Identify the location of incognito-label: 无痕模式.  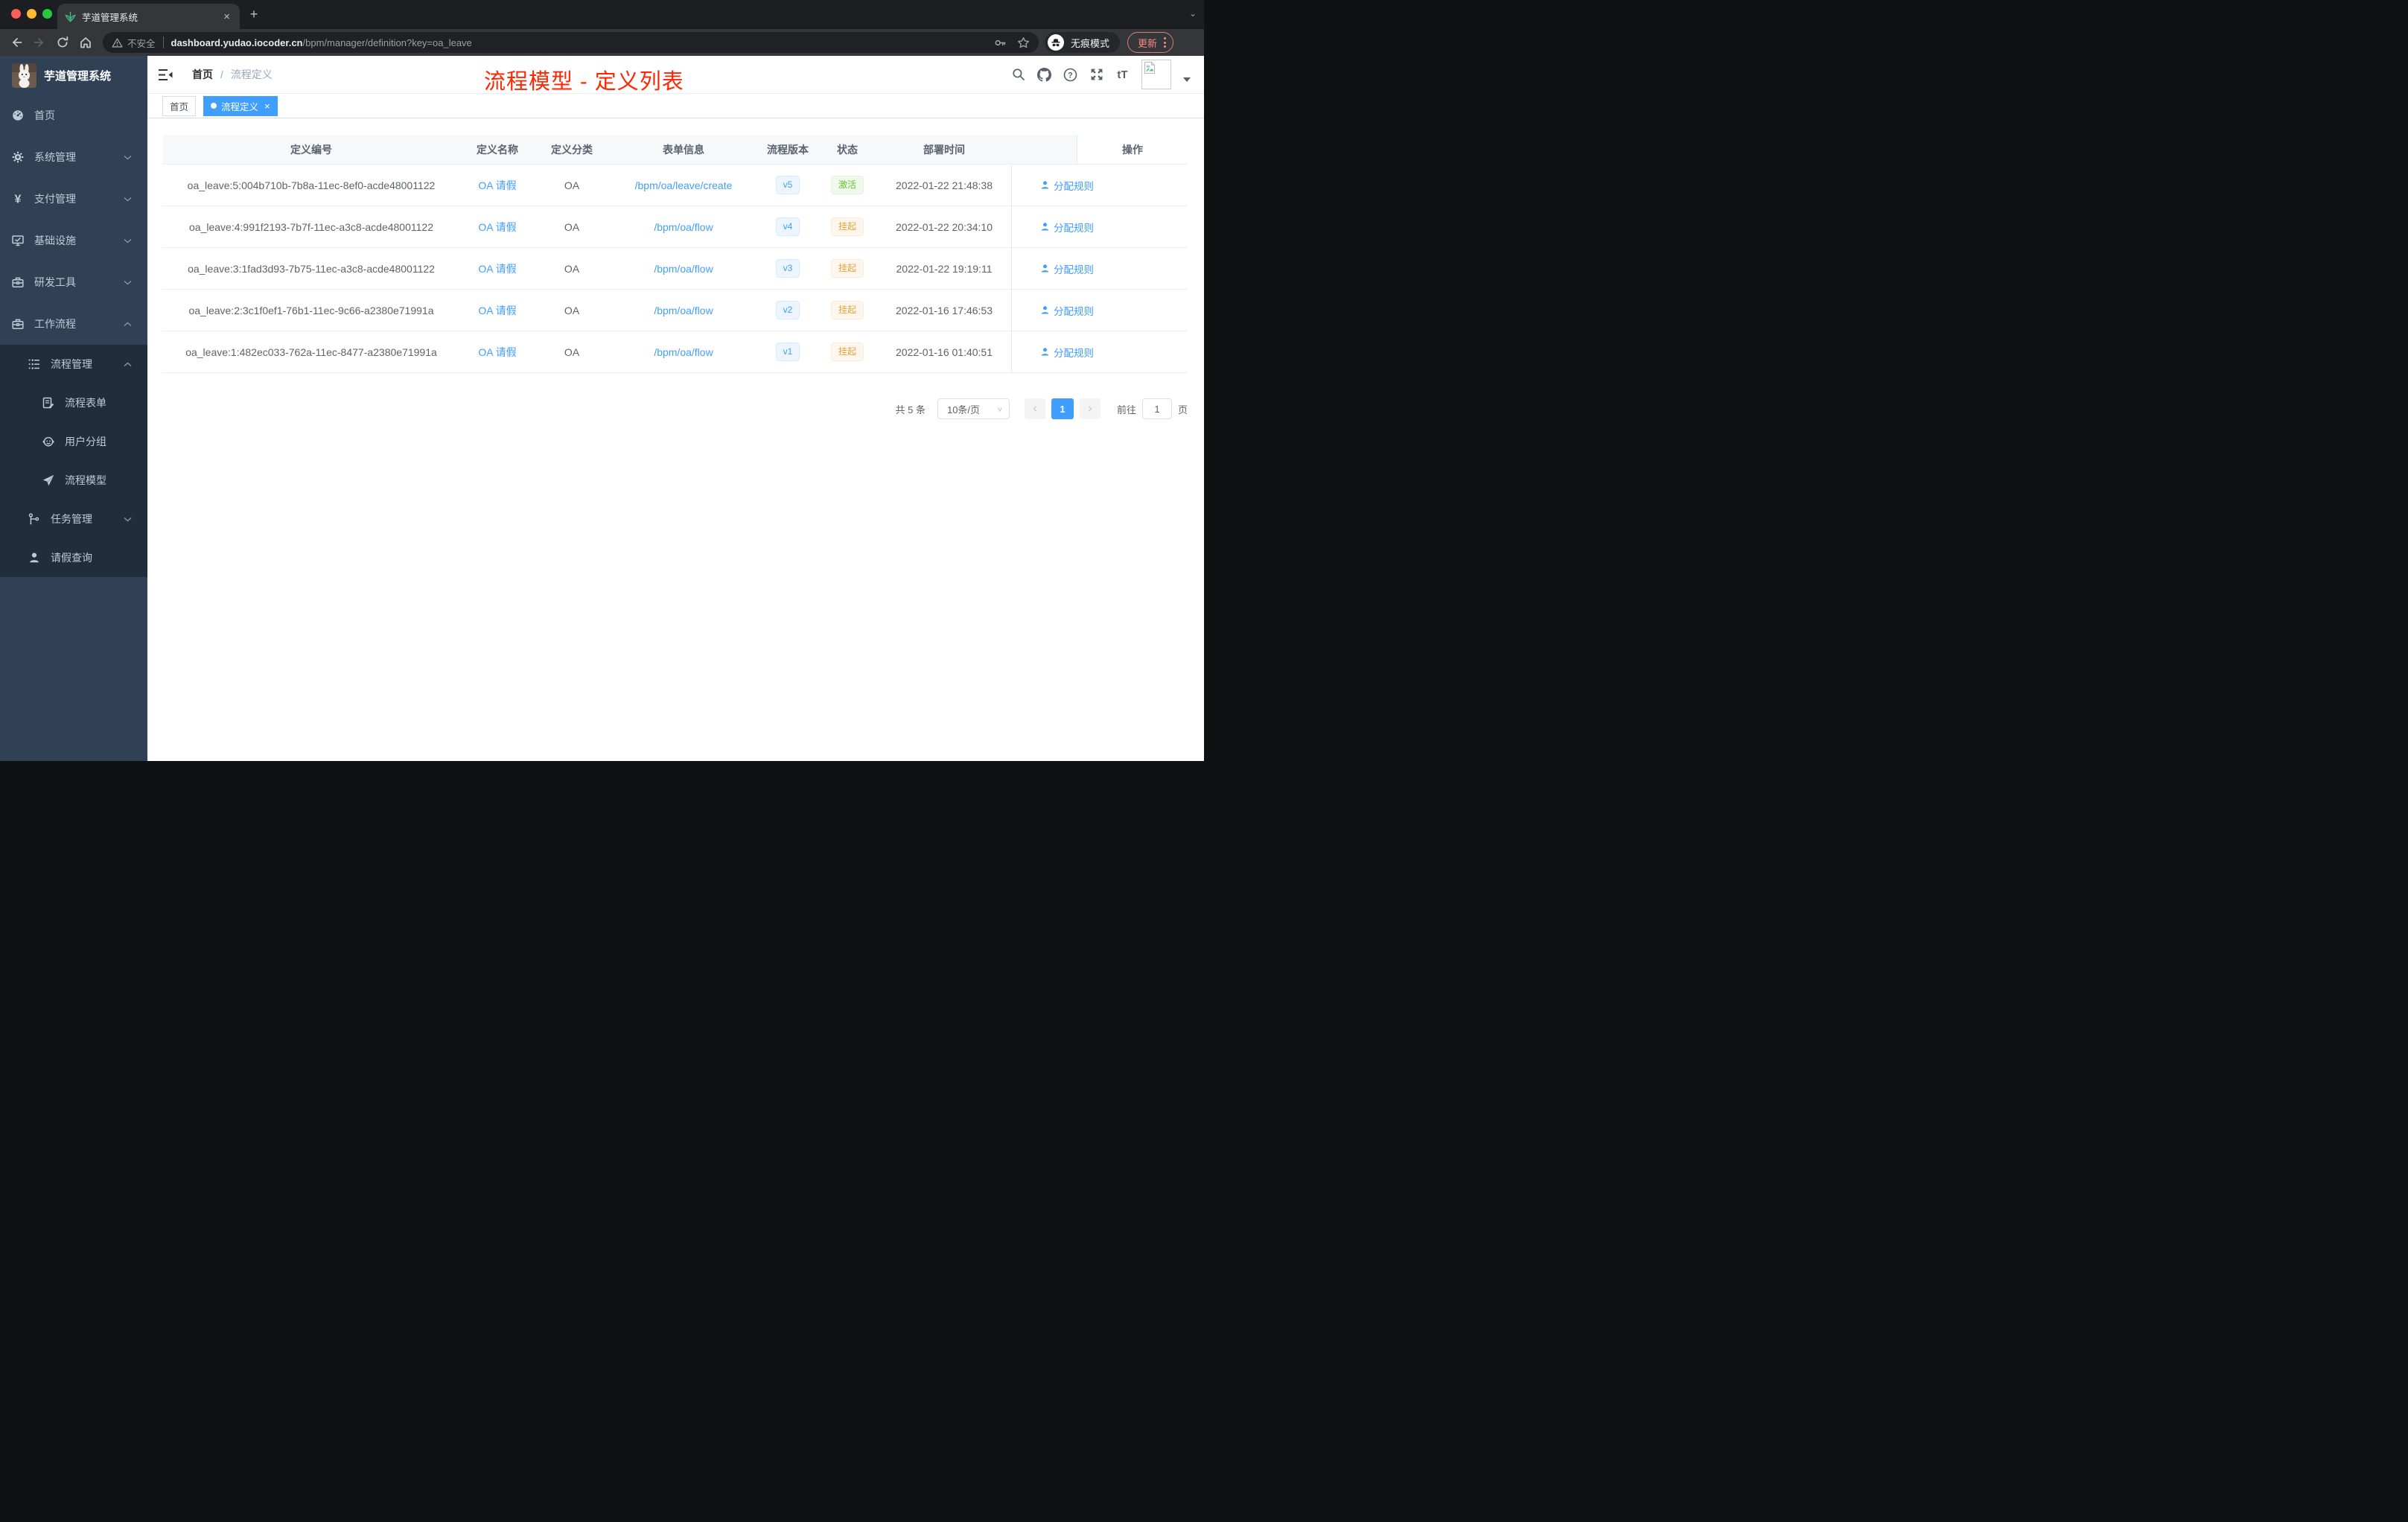
(1090, 43).